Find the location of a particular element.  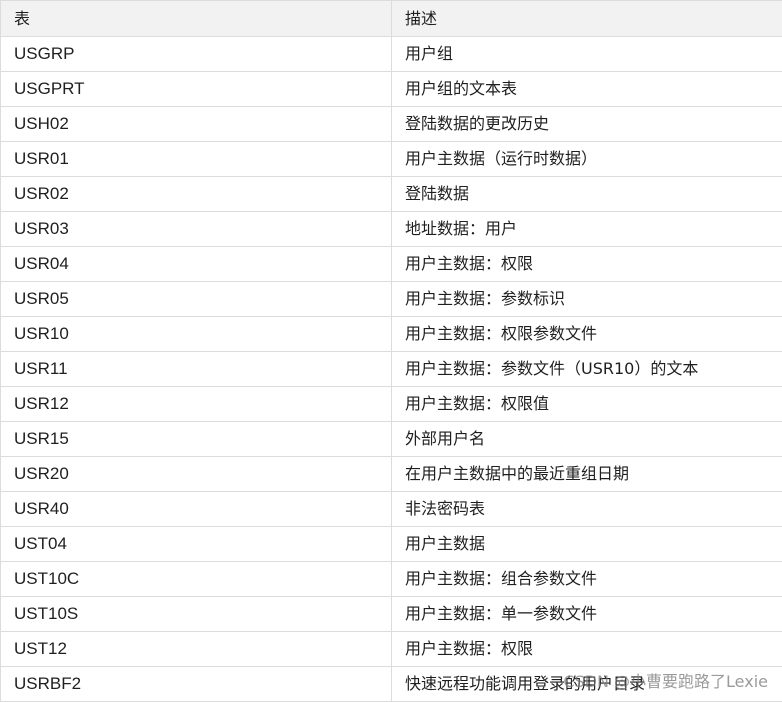

column-header-table: 表 is located at coordinates (196, 18).